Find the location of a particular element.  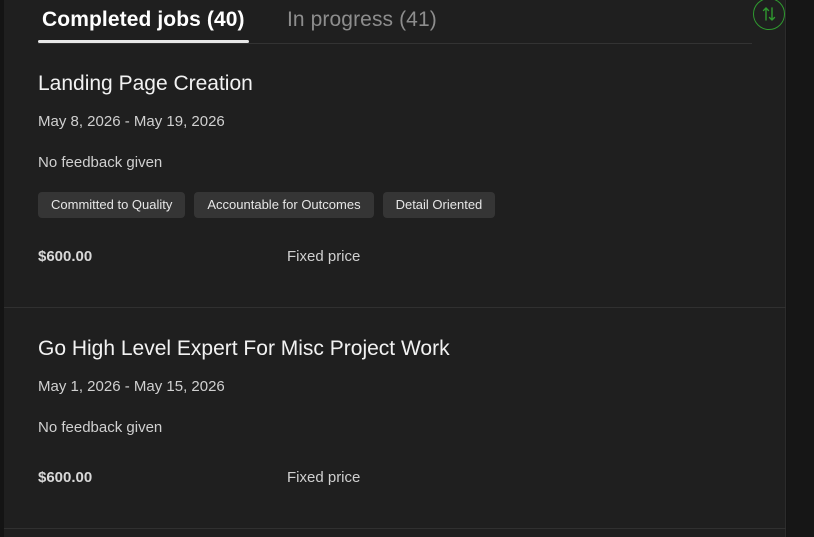

right-gutter is located at coordinates (800, 268).